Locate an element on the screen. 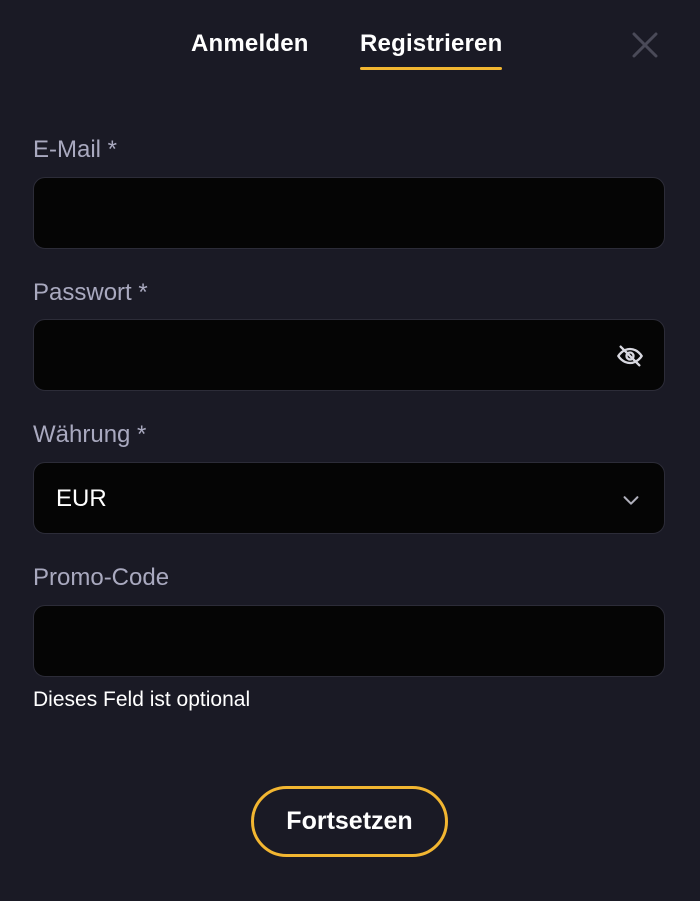 The width and height of the screenshot is (700, 901). email-field-container is located at coordinates (349, 213).